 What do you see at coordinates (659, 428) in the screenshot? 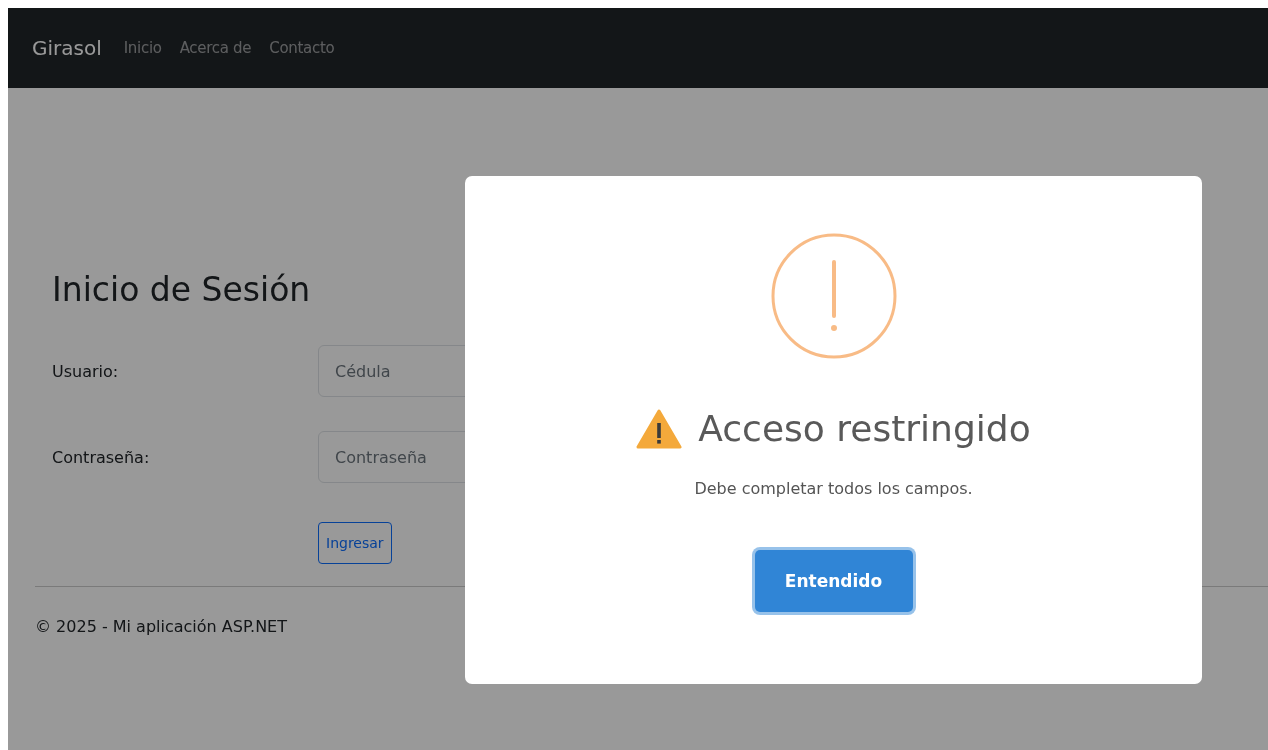
I see `warning-icon` at bounding box center [659, 428].